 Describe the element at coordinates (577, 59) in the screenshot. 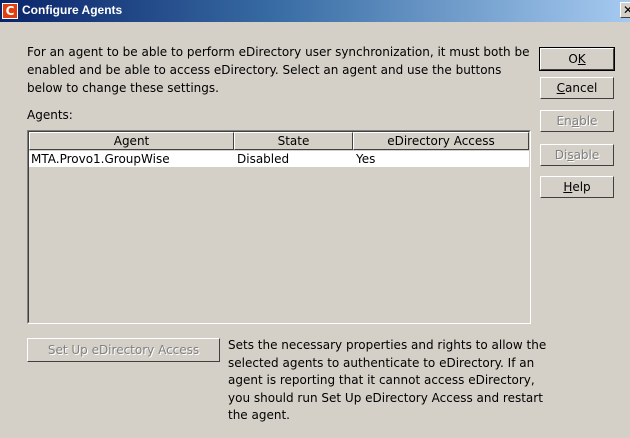

I see `ok-button: OK` at that location.